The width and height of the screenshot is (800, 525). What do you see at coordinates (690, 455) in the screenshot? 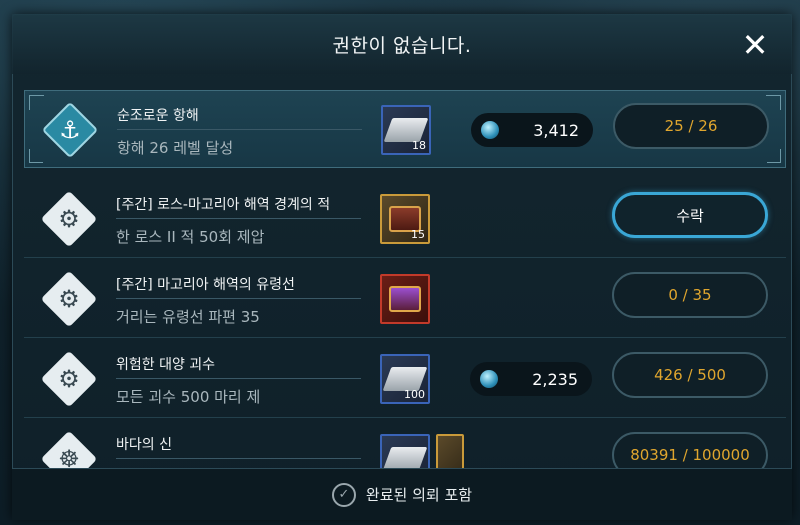
I see `progress-text: 80391 / 100000` at bounding box center [690, 455].